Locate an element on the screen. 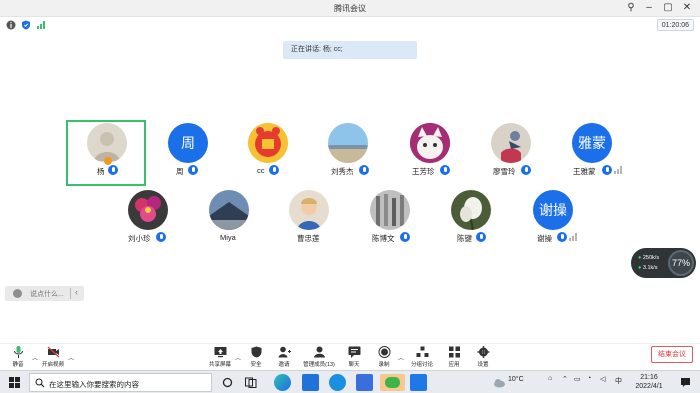  participant-name: 王雅蒙 is located at coordinates (584, 171).